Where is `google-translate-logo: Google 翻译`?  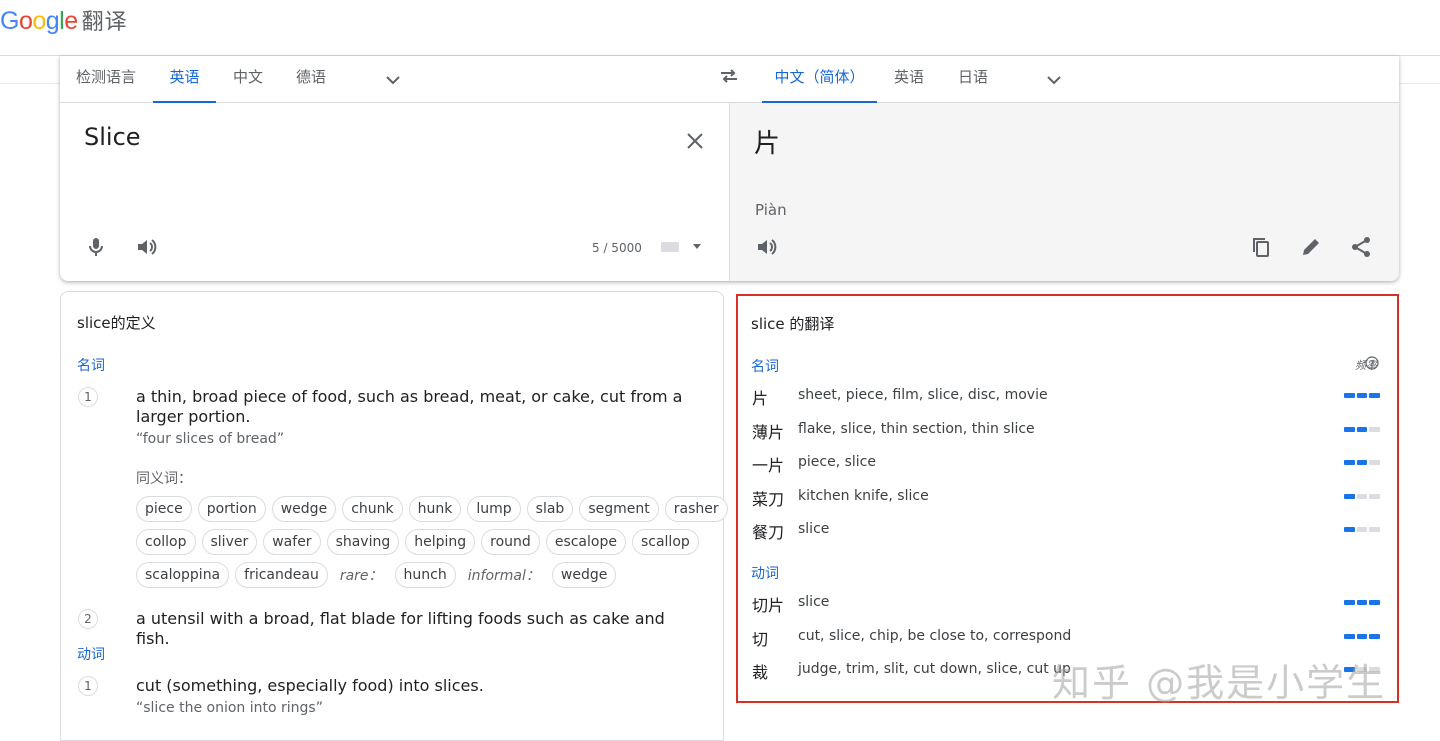 google-translate-logo: Google 翻译 is located at coordinates (64, 20).